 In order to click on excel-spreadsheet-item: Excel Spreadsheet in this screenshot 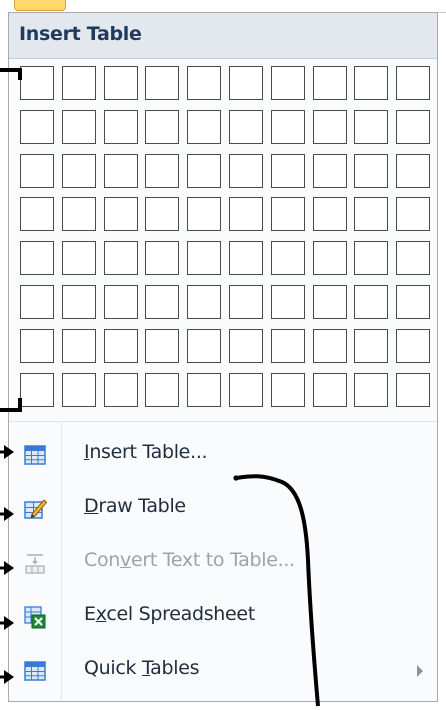, I will do `click(223, 616)`.